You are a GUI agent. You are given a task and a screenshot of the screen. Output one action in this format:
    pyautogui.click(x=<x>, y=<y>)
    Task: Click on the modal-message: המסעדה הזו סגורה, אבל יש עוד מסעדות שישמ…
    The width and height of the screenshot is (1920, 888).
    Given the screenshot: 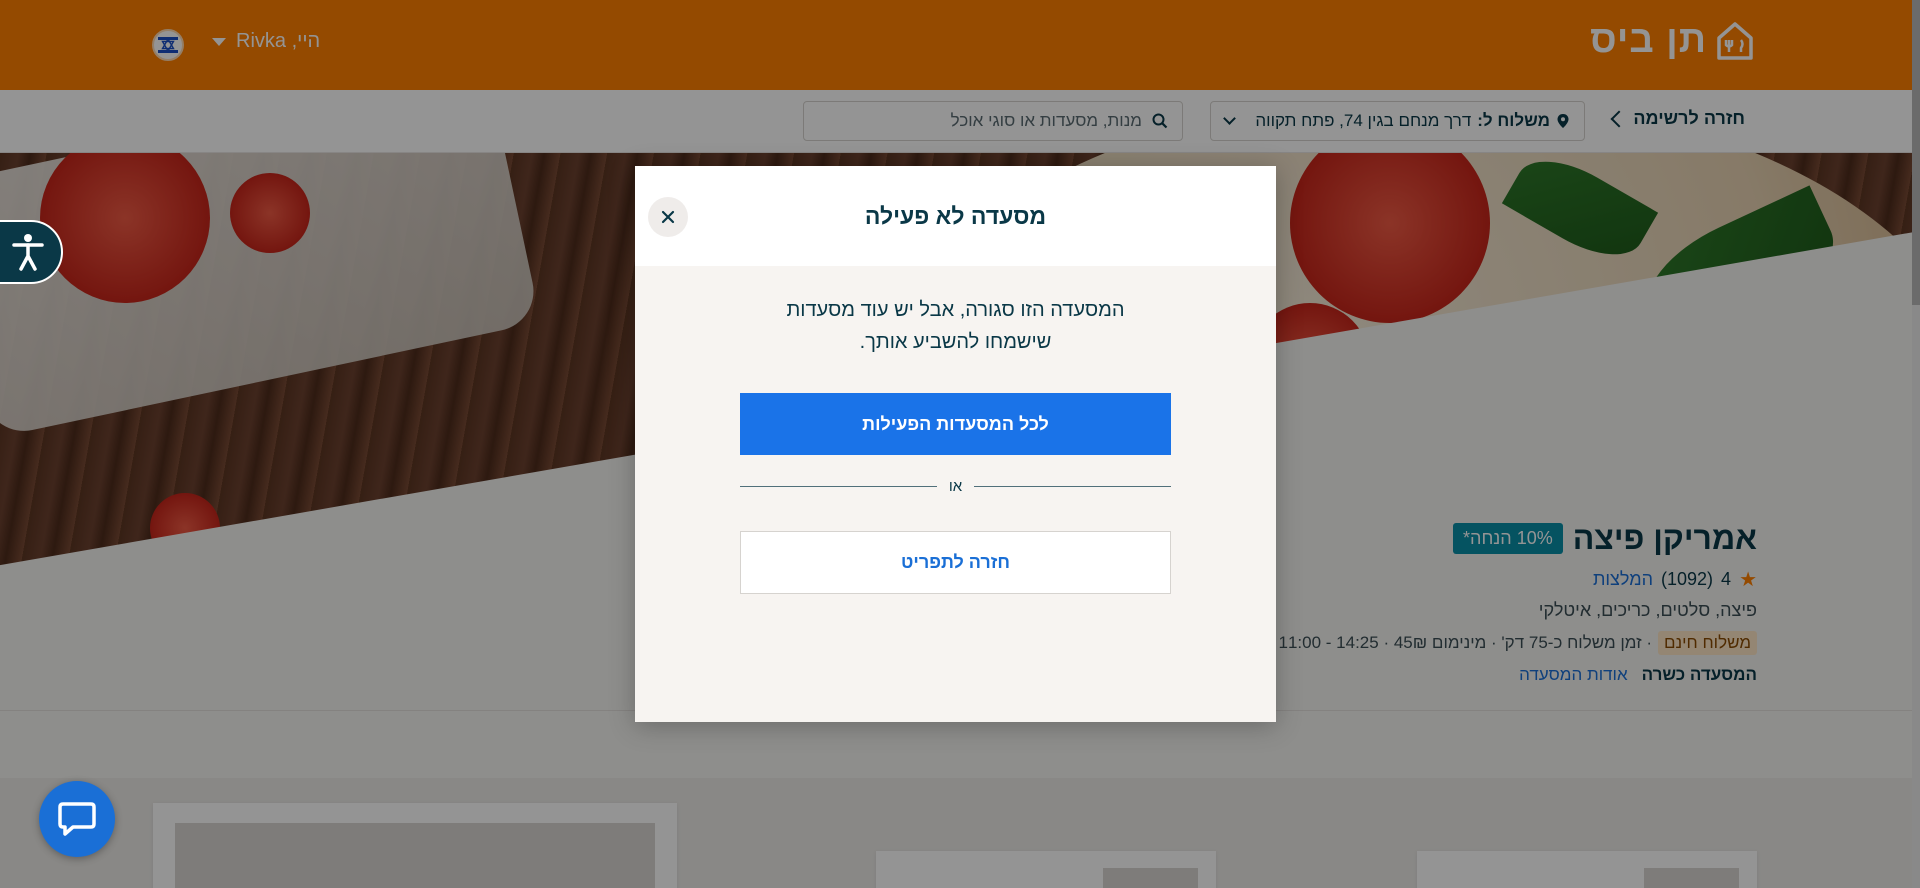 What is the action you would take?
    pyautogui.click(x=955, y=326)
    